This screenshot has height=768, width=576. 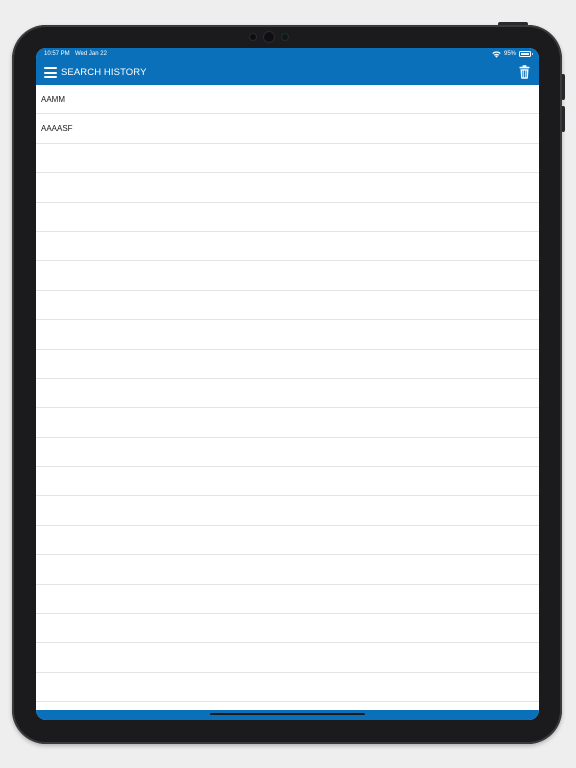 I want to click on page-title: SEARCH HISTORY, so click(x=104, y=72).